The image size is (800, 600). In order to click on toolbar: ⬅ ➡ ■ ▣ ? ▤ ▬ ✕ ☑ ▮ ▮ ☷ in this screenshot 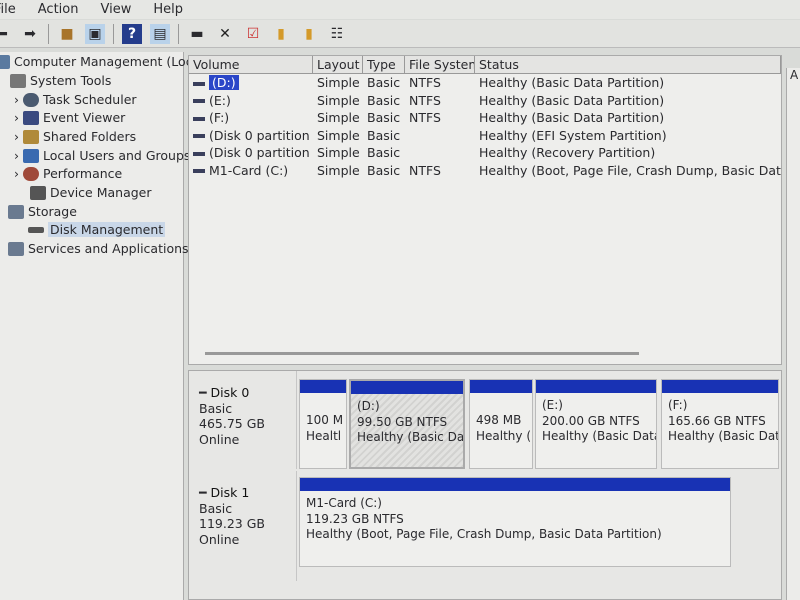, I will do `click(400, 34)`.